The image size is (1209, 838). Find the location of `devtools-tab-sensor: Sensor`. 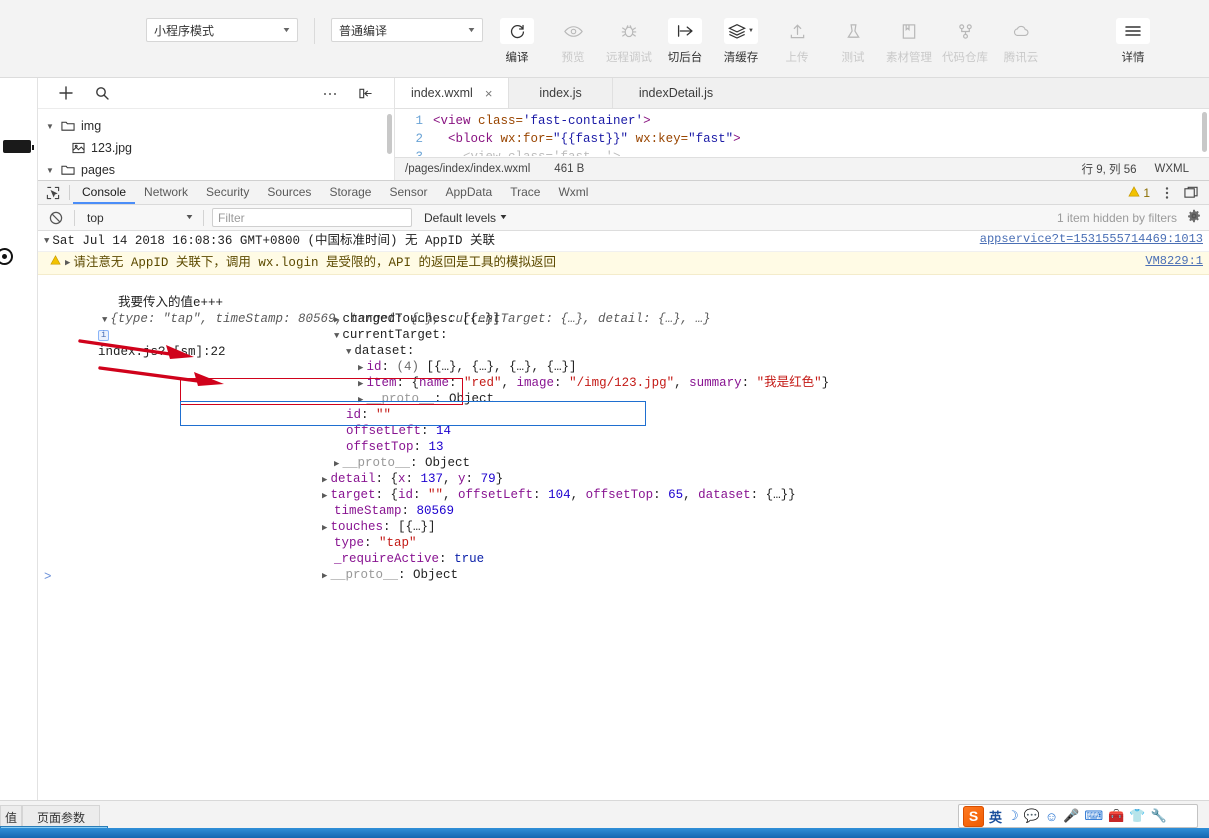

devtools-tab-sensor: Sensor is located at coordinates (408, 192).